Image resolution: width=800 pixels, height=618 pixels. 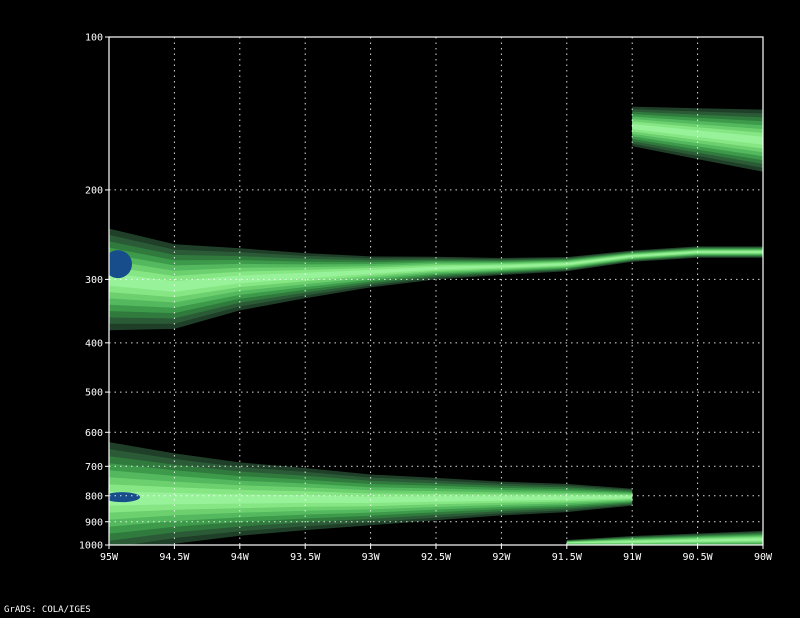 What do you see at coordinates (371, 557) in the screenshot?
I see `x-tick-label: 93W` at bounding box center [371, 557].